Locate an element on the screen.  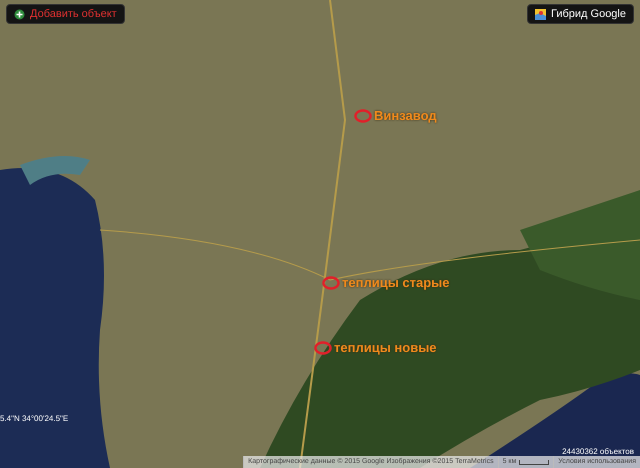
plus-icon is located at coordinates (19, 14).